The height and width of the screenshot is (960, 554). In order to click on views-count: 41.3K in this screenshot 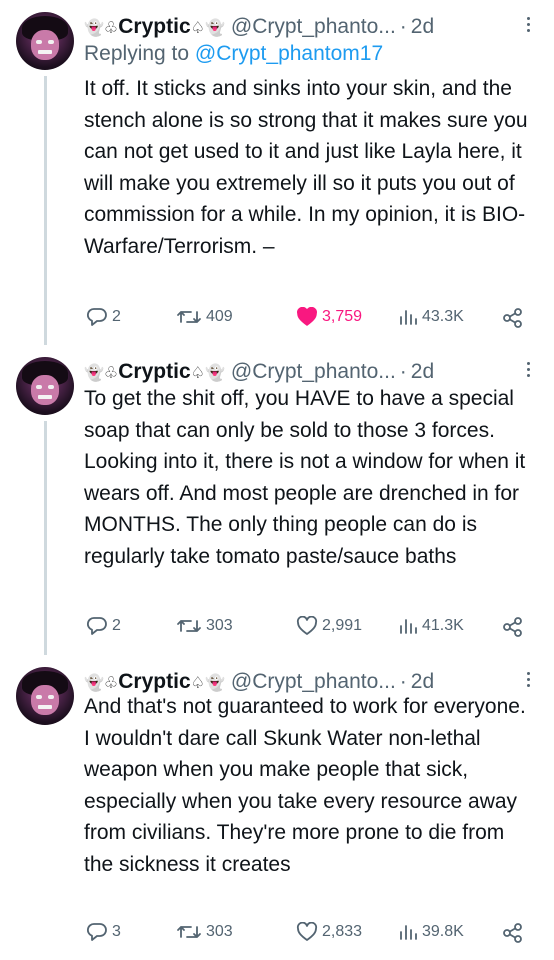, I will do `click(443, 625)`.